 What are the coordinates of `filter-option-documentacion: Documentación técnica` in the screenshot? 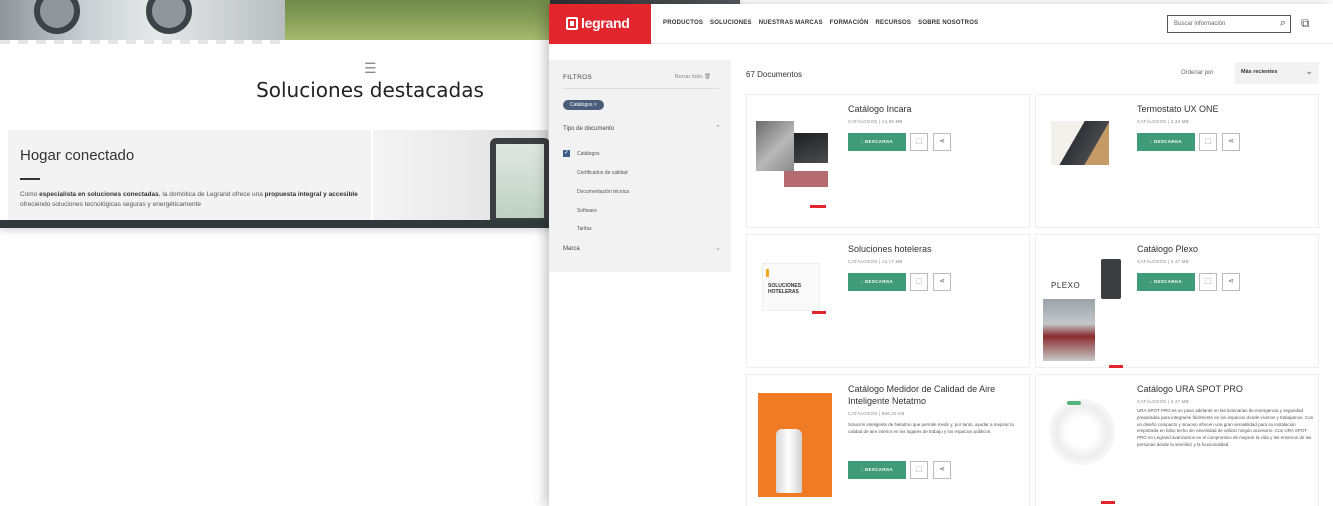 It's located at (603, 192).